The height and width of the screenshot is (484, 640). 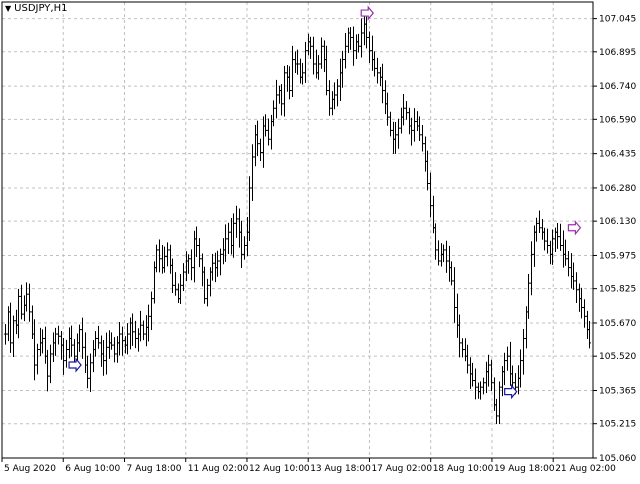 What do you see at coordinates (617, 425) in the screenshot?
I see `y-tick-label: 105.215` at bounding box center [617, 425].